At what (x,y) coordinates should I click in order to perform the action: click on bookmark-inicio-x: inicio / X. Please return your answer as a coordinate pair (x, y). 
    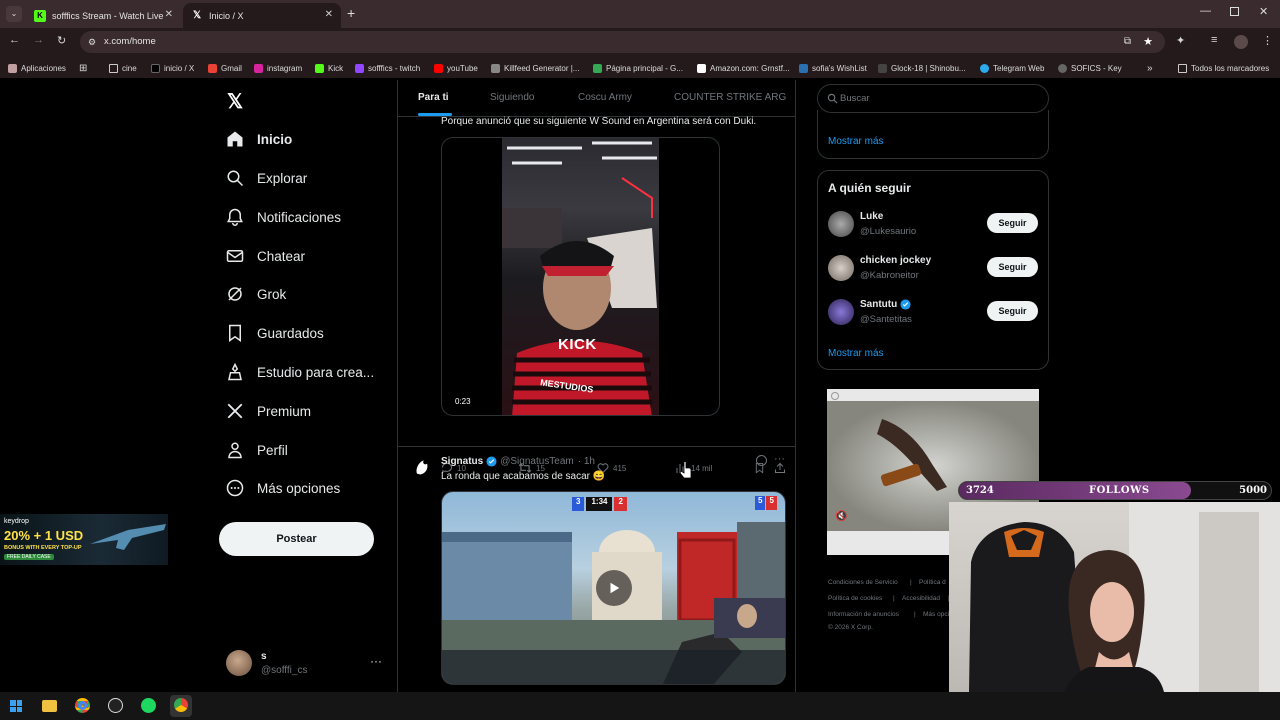
    Looking at the image, I should click on (172, 68).